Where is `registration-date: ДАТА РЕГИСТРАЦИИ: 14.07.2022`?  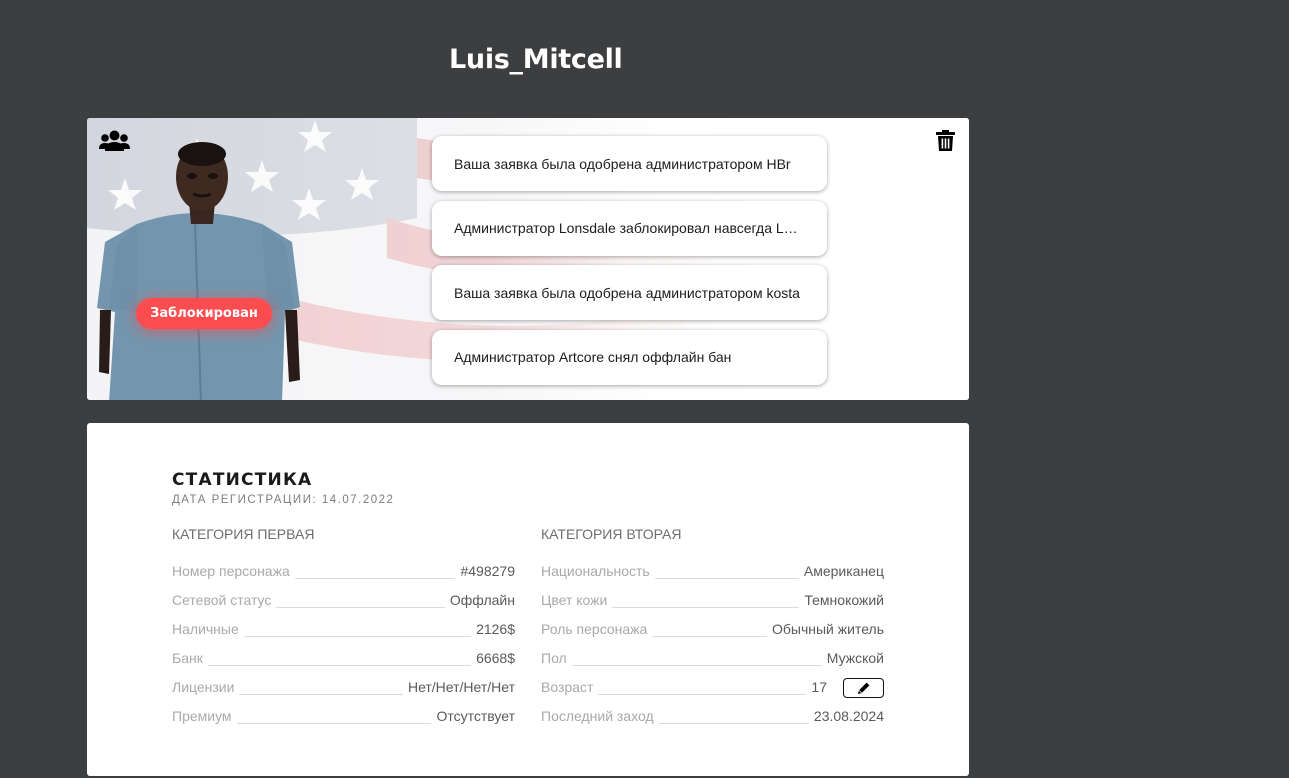 registration-date: ДАТА РЕГИСТРАЦИИ: 14.07.2022 is located at coordinates (283, 500).